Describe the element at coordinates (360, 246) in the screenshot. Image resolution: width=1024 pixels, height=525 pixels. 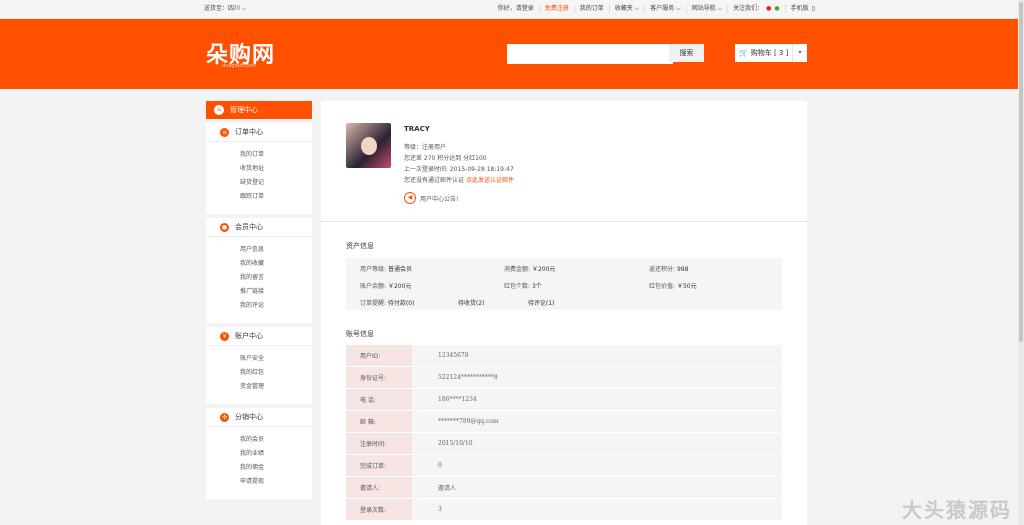
I see `assets-title: 资产信息` at that location.